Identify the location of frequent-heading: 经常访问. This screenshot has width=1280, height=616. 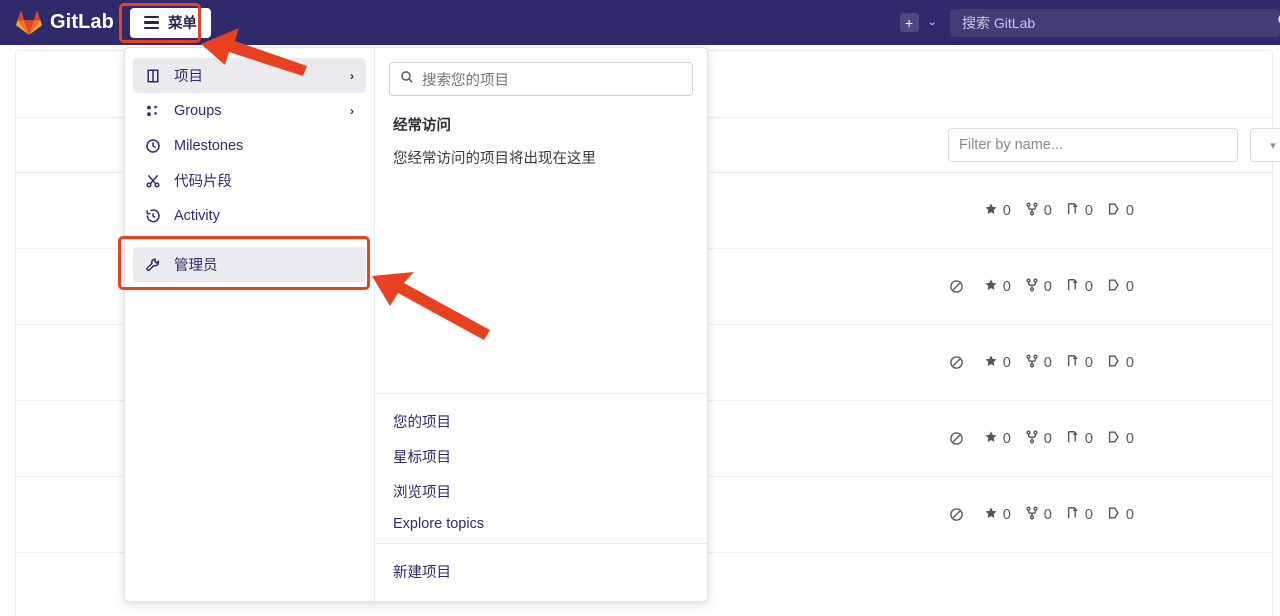
(422, 126).